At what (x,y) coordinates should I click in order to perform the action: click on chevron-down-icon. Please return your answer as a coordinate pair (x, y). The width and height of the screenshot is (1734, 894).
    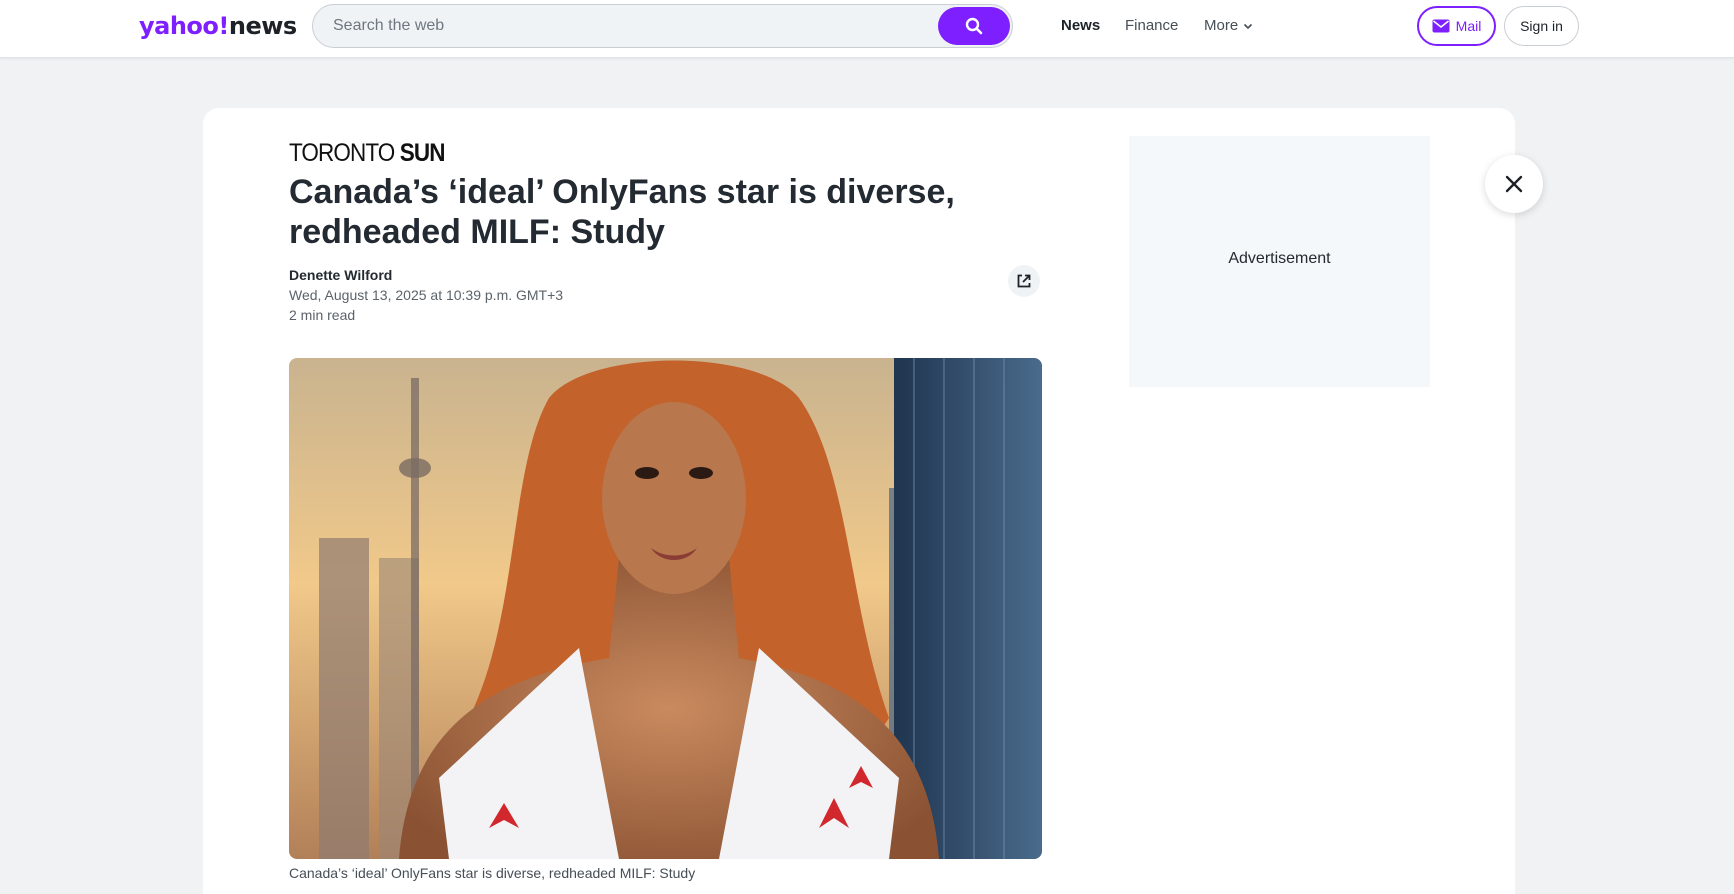
    Looking at the image, I should click on (1248, 26).